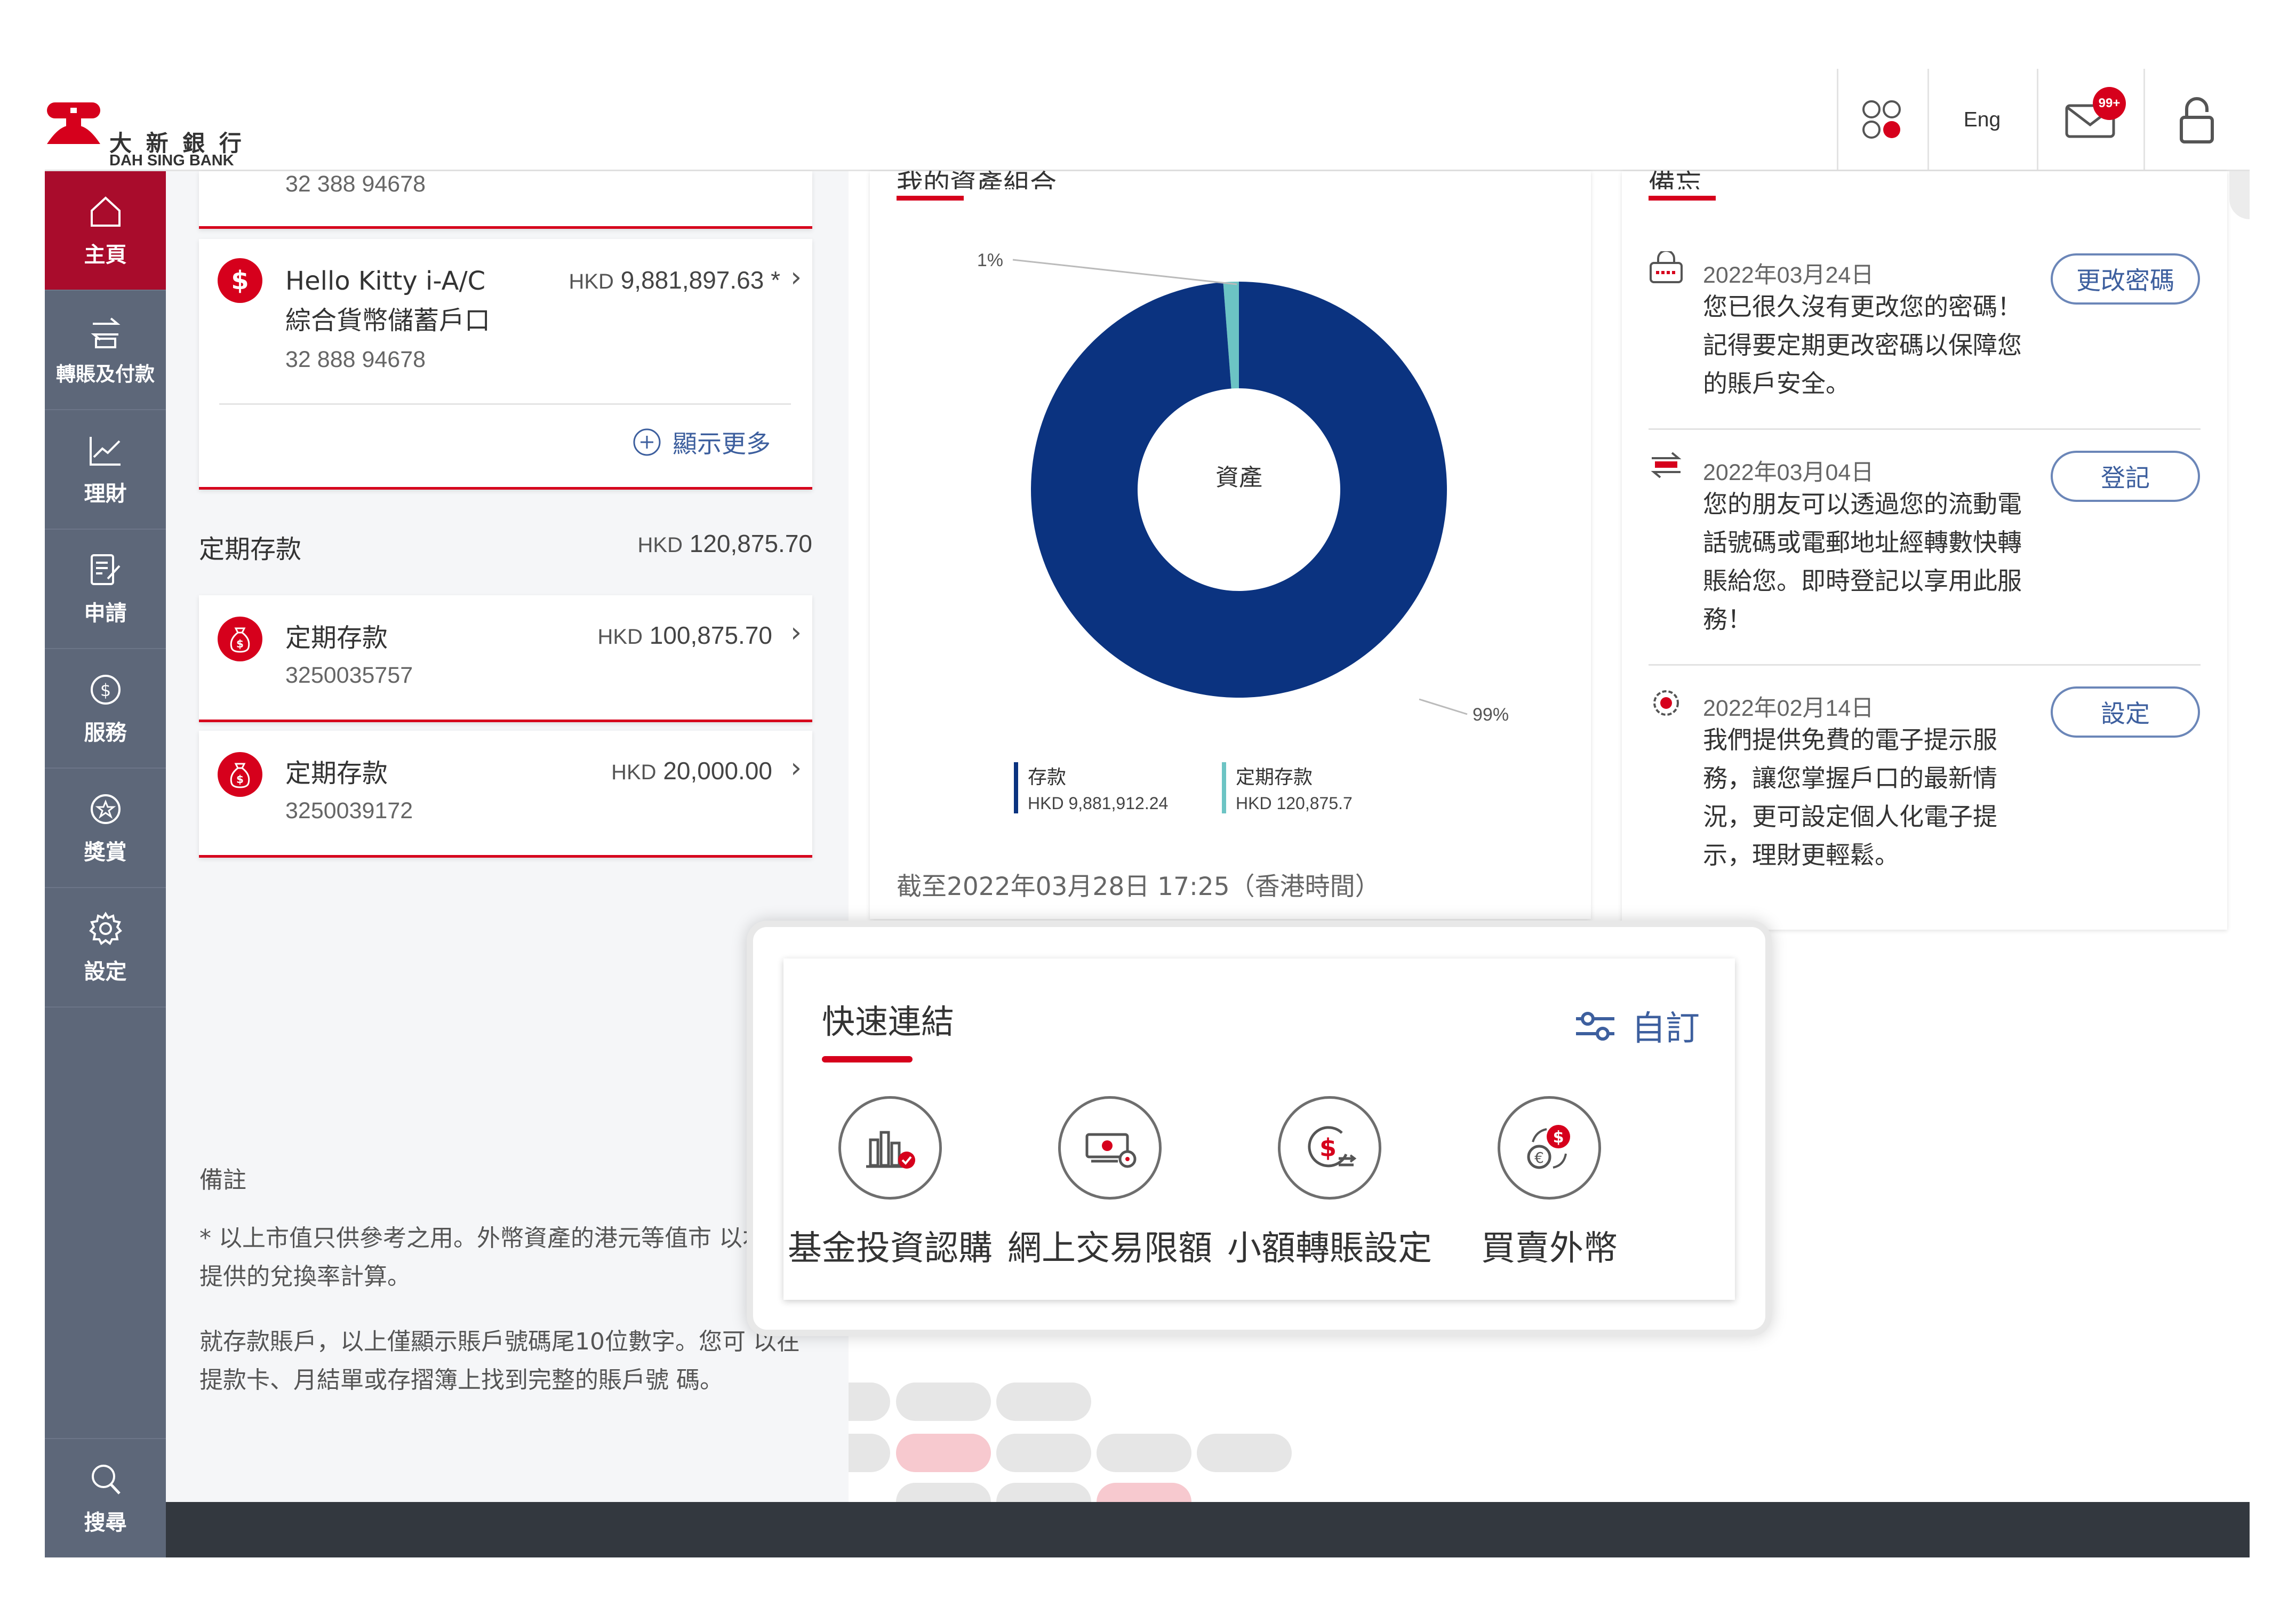 This screenshot has width=2296, height=1606. I want to click on apps-button, so click(1882, 120).